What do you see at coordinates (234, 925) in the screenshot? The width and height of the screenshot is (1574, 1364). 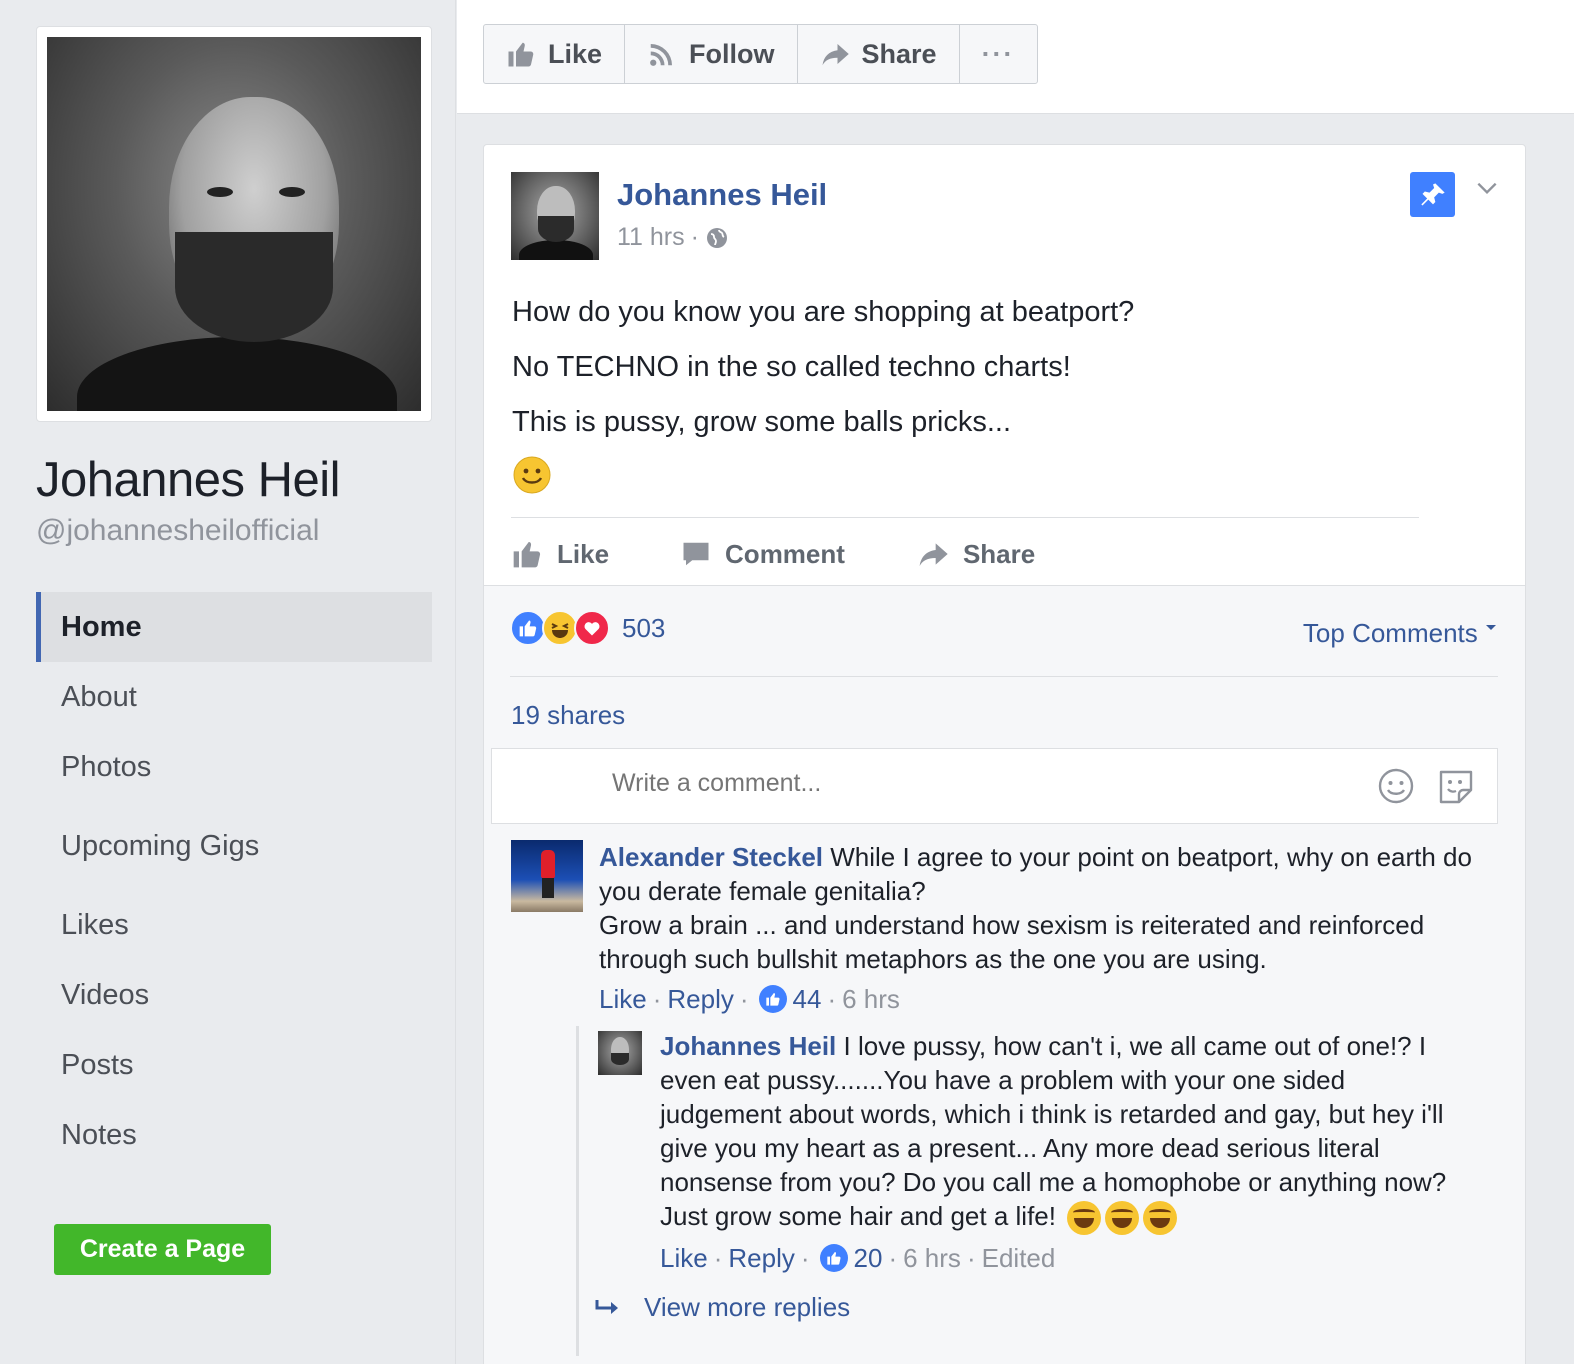 I see `nav-item-likes: Likes` at bounding box center [234, 925].